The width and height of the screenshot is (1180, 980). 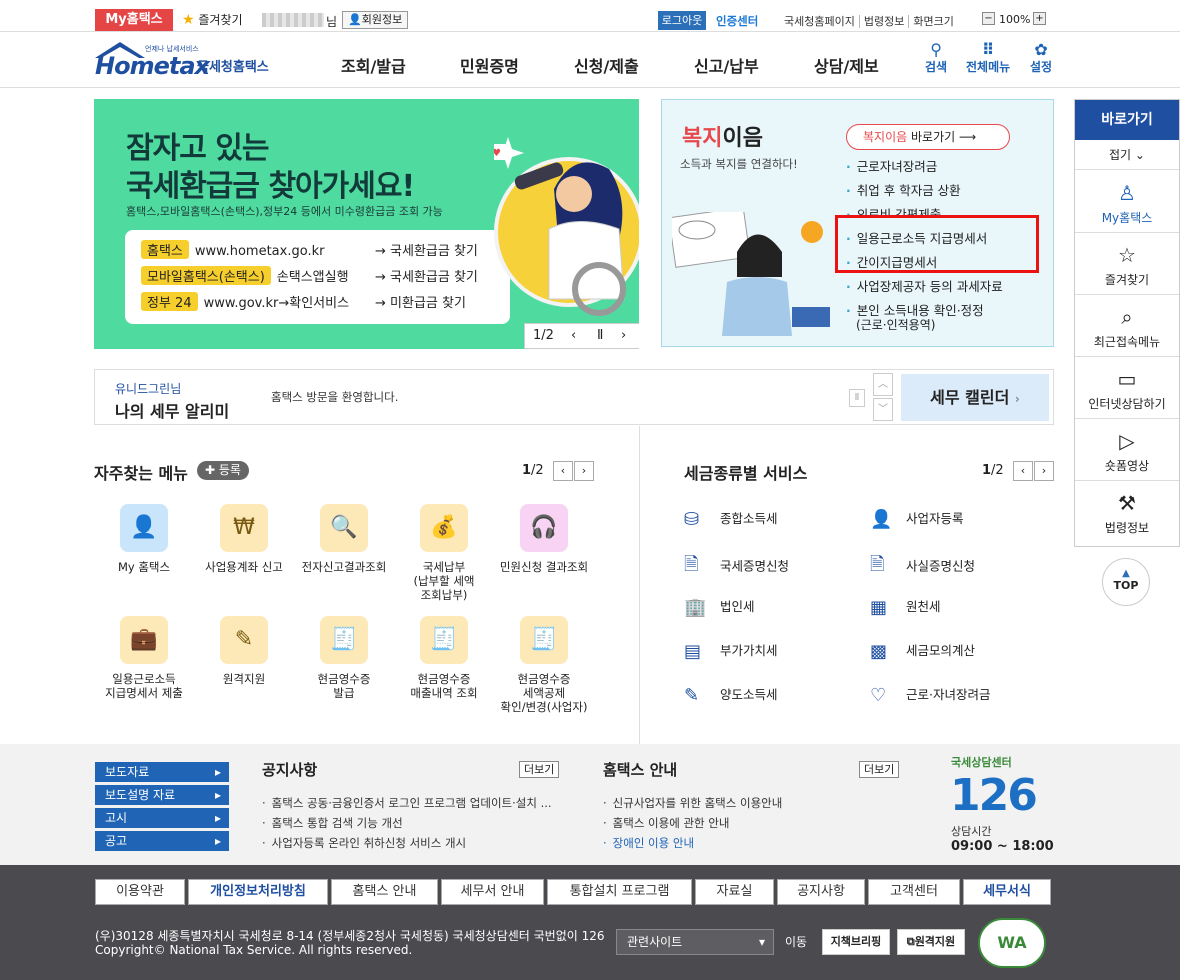 What do you see at coordinates (600, 335) in the screenshot?
I see `banner-pause: Ⅱ` at bounding box center [600, 335].